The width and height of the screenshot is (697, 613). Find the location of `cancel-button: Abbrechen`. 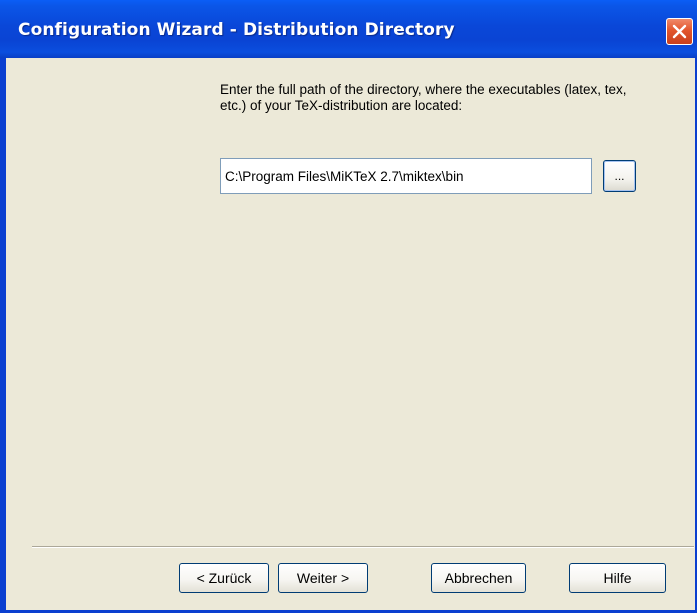

cancel-button: Abbrechen is located at coordinates (478, 578).